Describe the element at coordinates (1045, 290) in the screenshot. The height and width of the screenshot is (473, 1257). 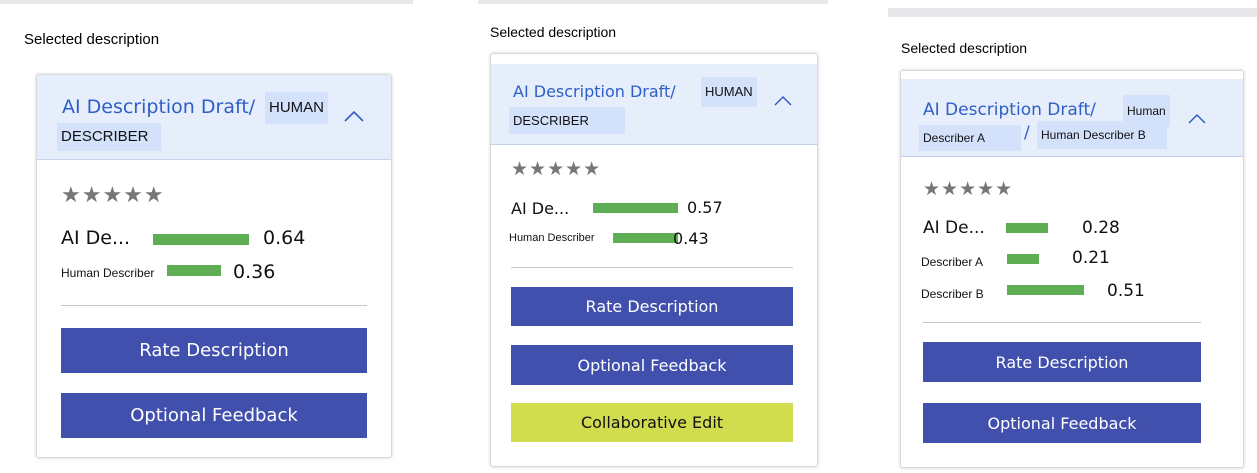
I see `describer-b-score-bar` at that location.